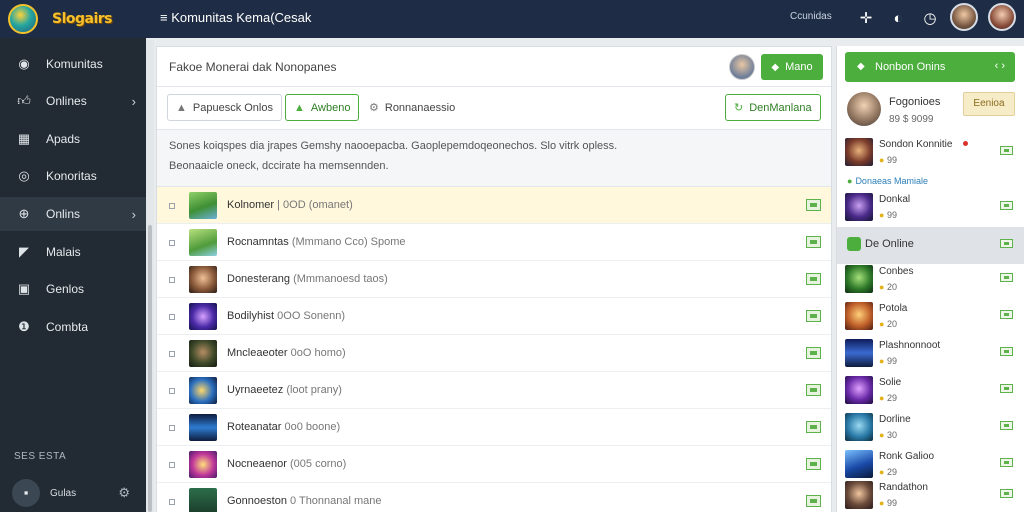  I want to click on main-avatar, so click(742, 67).